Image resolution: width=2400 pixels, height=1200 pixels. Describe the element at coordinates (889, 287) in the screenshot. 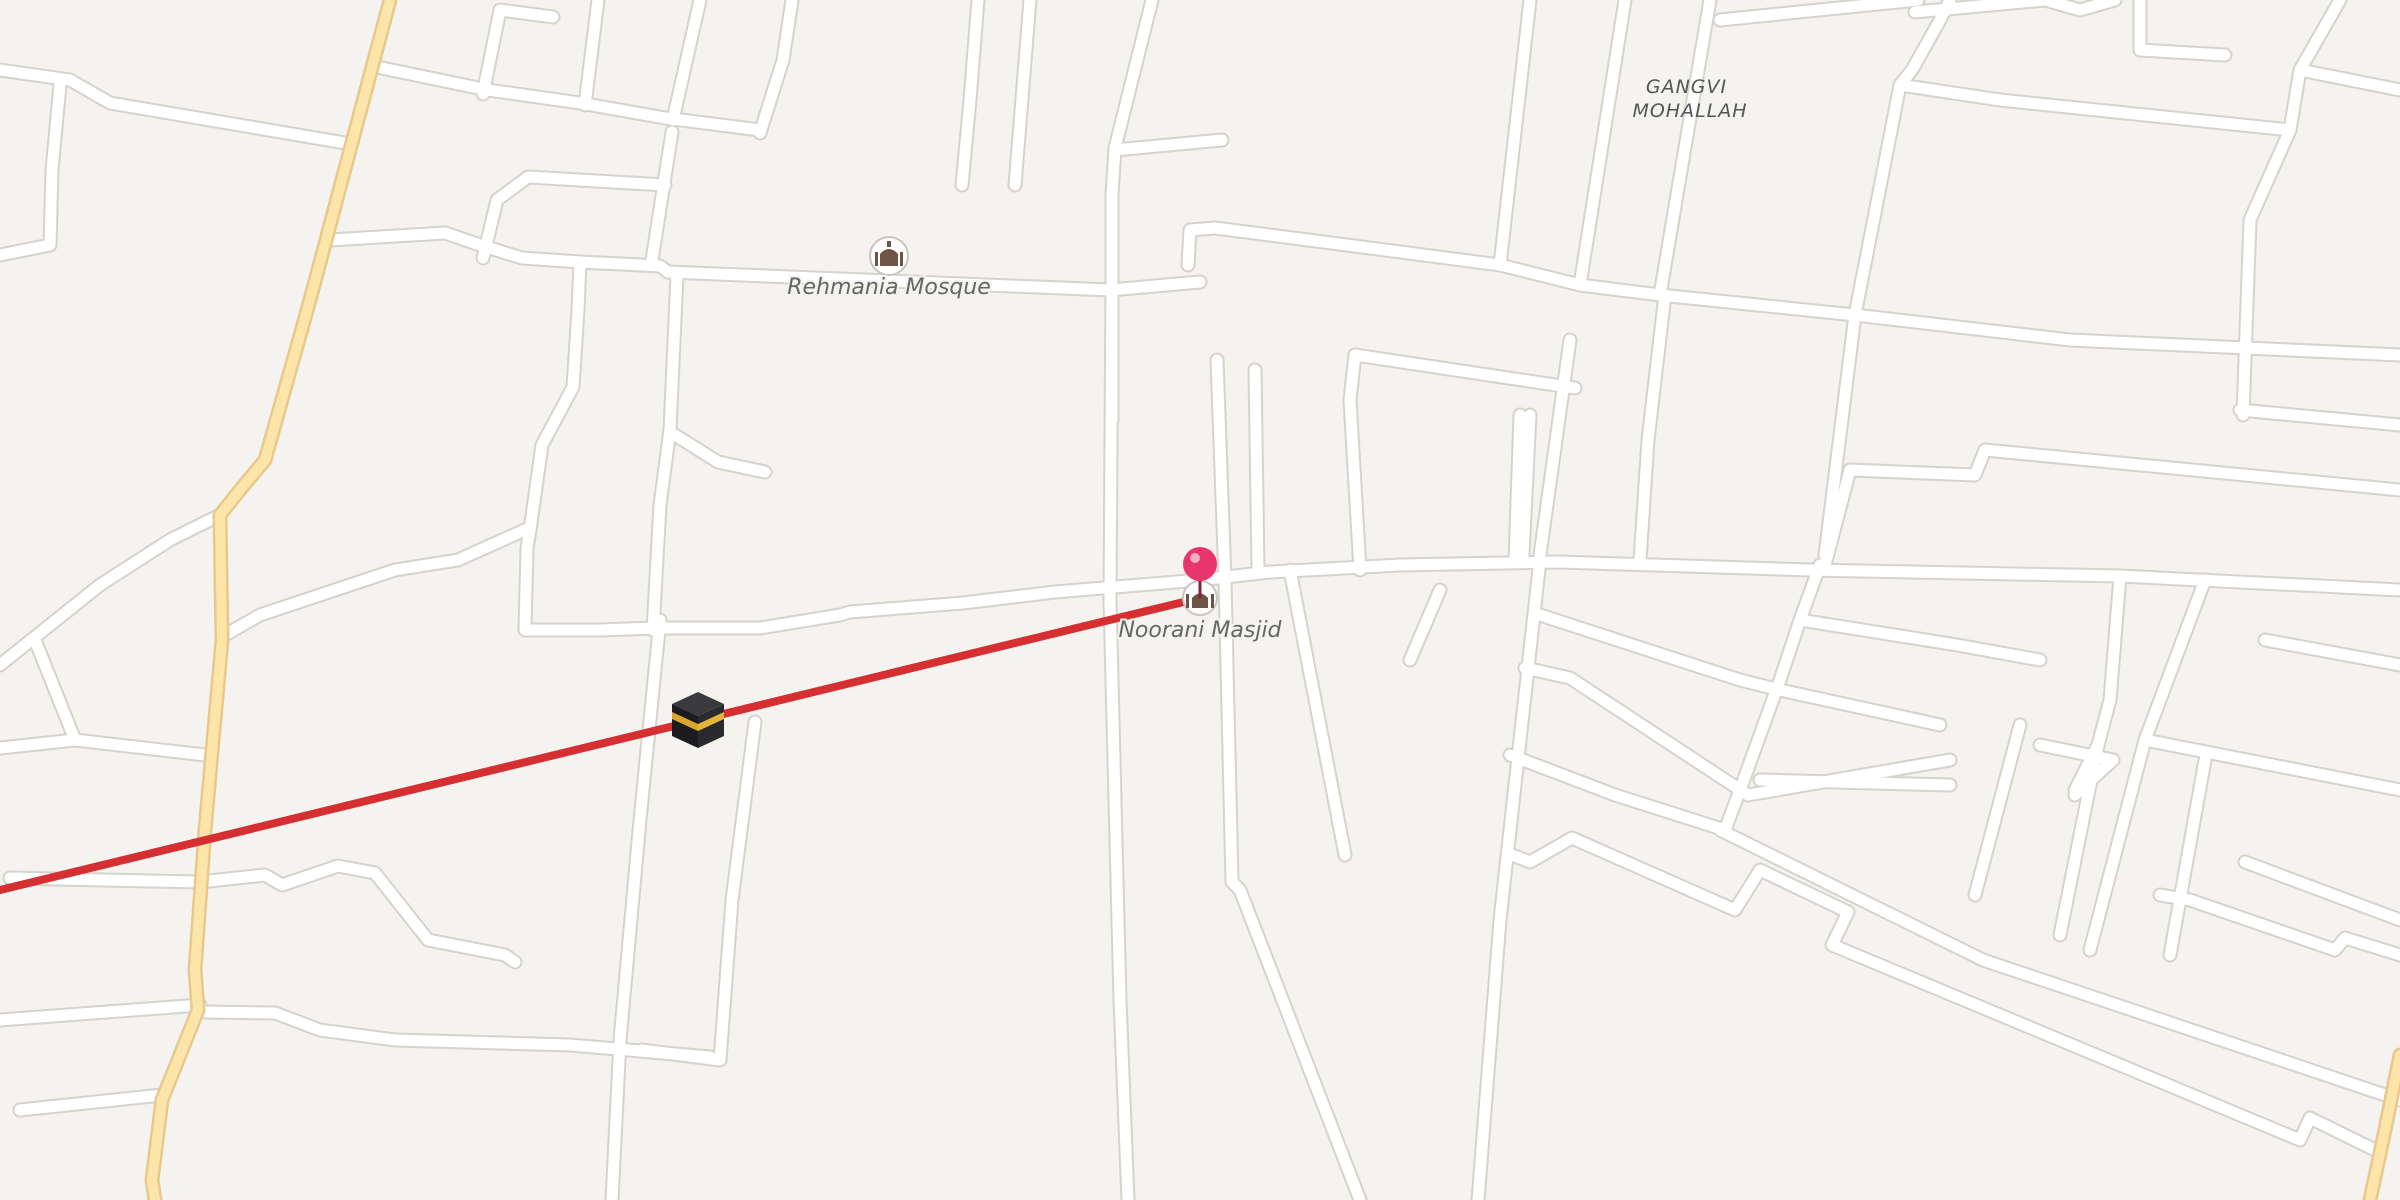

I see `poi-label: Rehmania Mosque` at that location.